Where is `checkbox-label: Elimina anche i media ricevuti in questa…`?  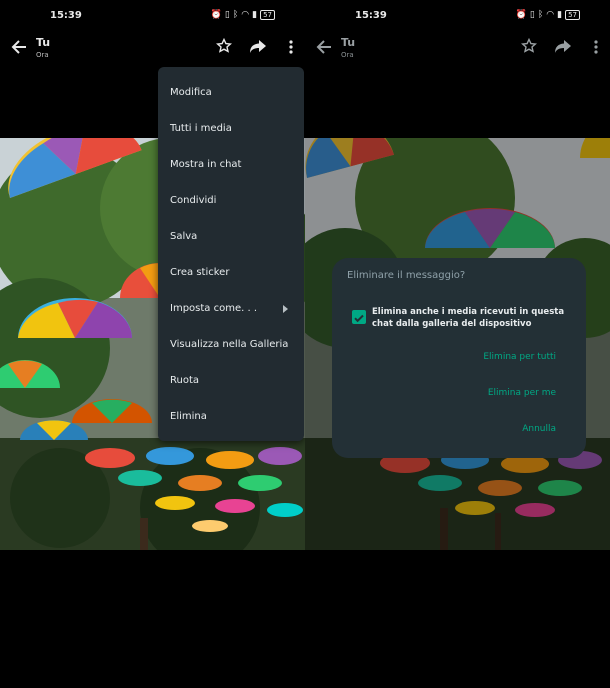
checkbox-label: Elimina anche i media ricevuti in questa… is located at coordinates (472, 318).